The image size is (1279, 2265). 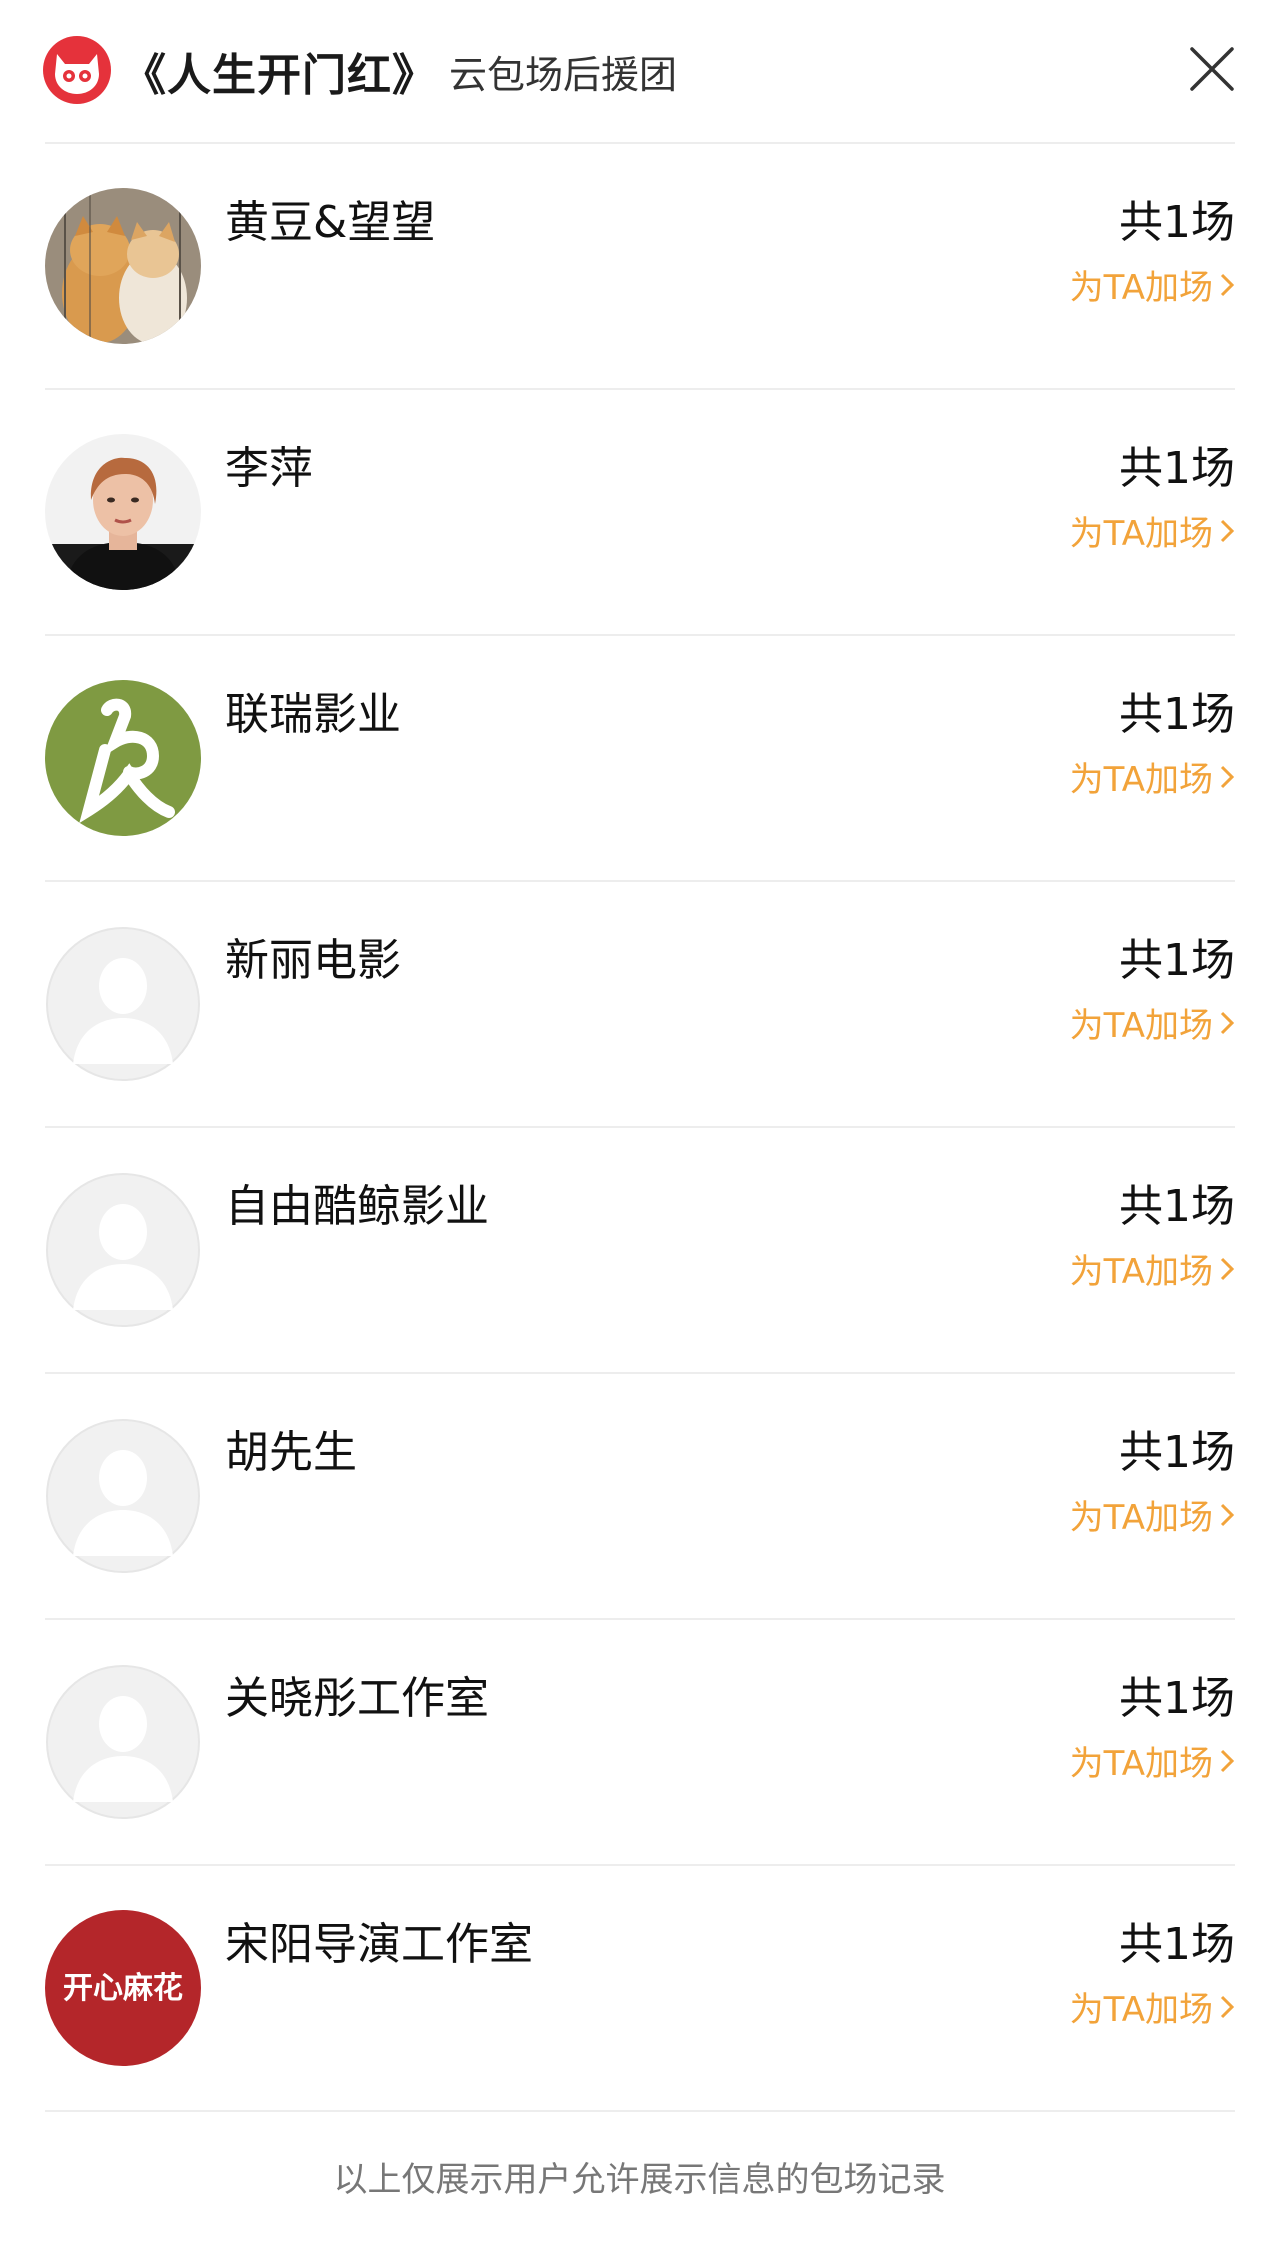 What do you see at coordinates (77, 70) in the screenshot?
I see `maoyan-cat-logo-icon` at bounding box center [77, 70].